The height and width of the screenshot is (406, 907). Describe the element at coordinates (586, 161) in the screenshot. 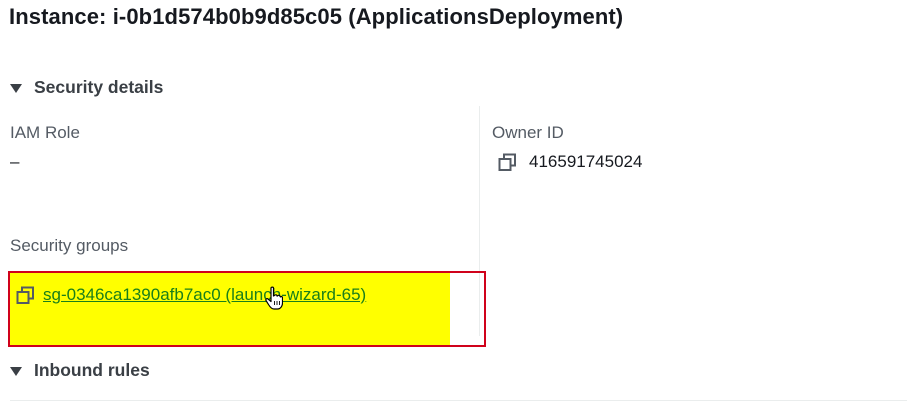

I see `owner-id-value: 416591745024` at that location.